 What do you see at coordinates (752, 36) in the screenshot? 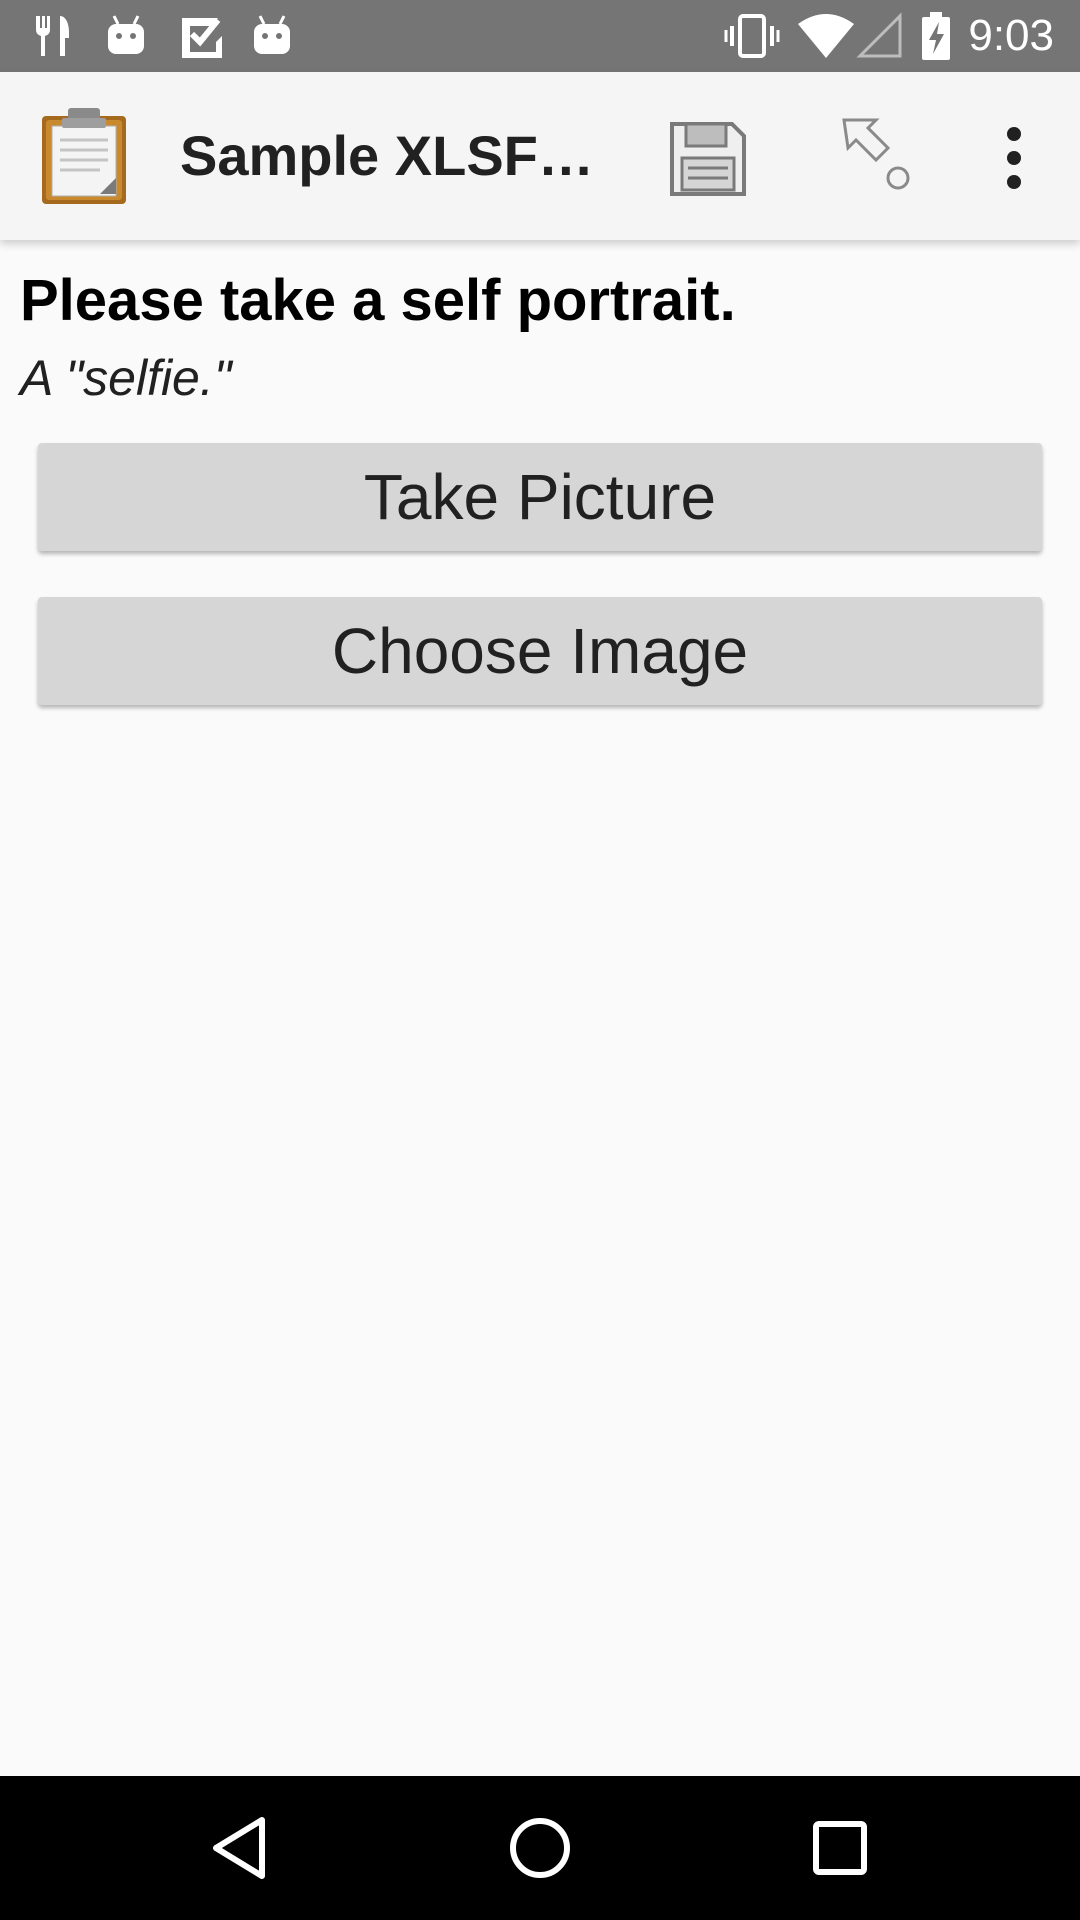
I see `vibrate-icon` at bounding box center [752, 36].